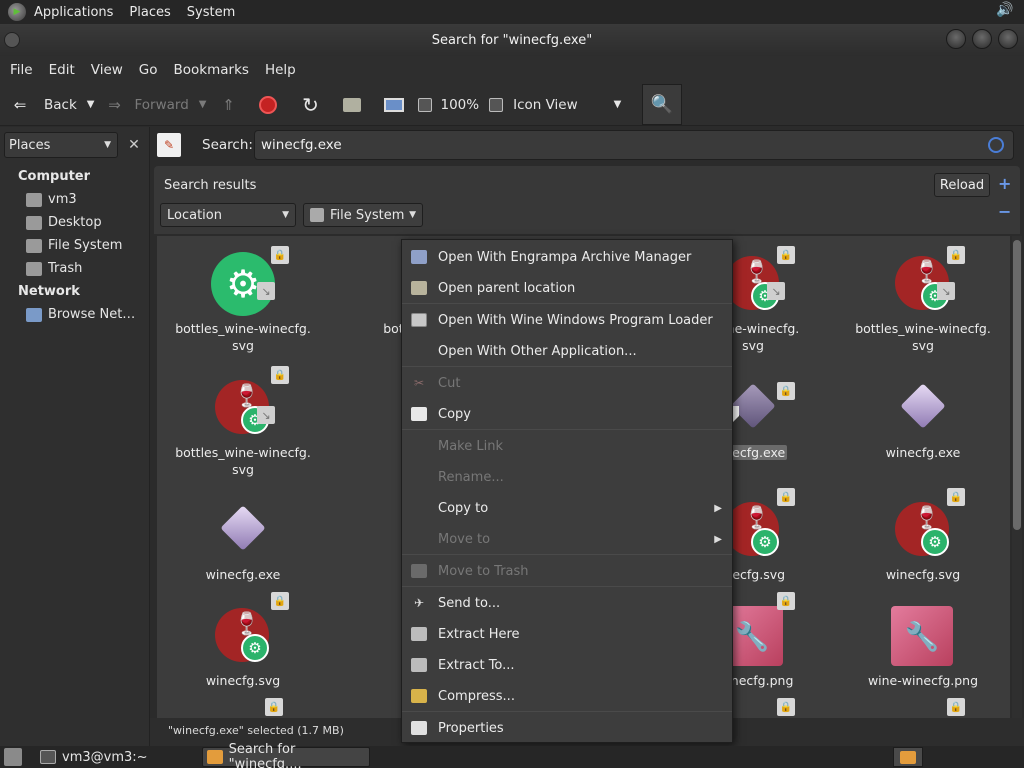 The width and height of the screenshot is (1024, 768). I want to click on sidebar-item-vm3: vm3, so click(51, 199).